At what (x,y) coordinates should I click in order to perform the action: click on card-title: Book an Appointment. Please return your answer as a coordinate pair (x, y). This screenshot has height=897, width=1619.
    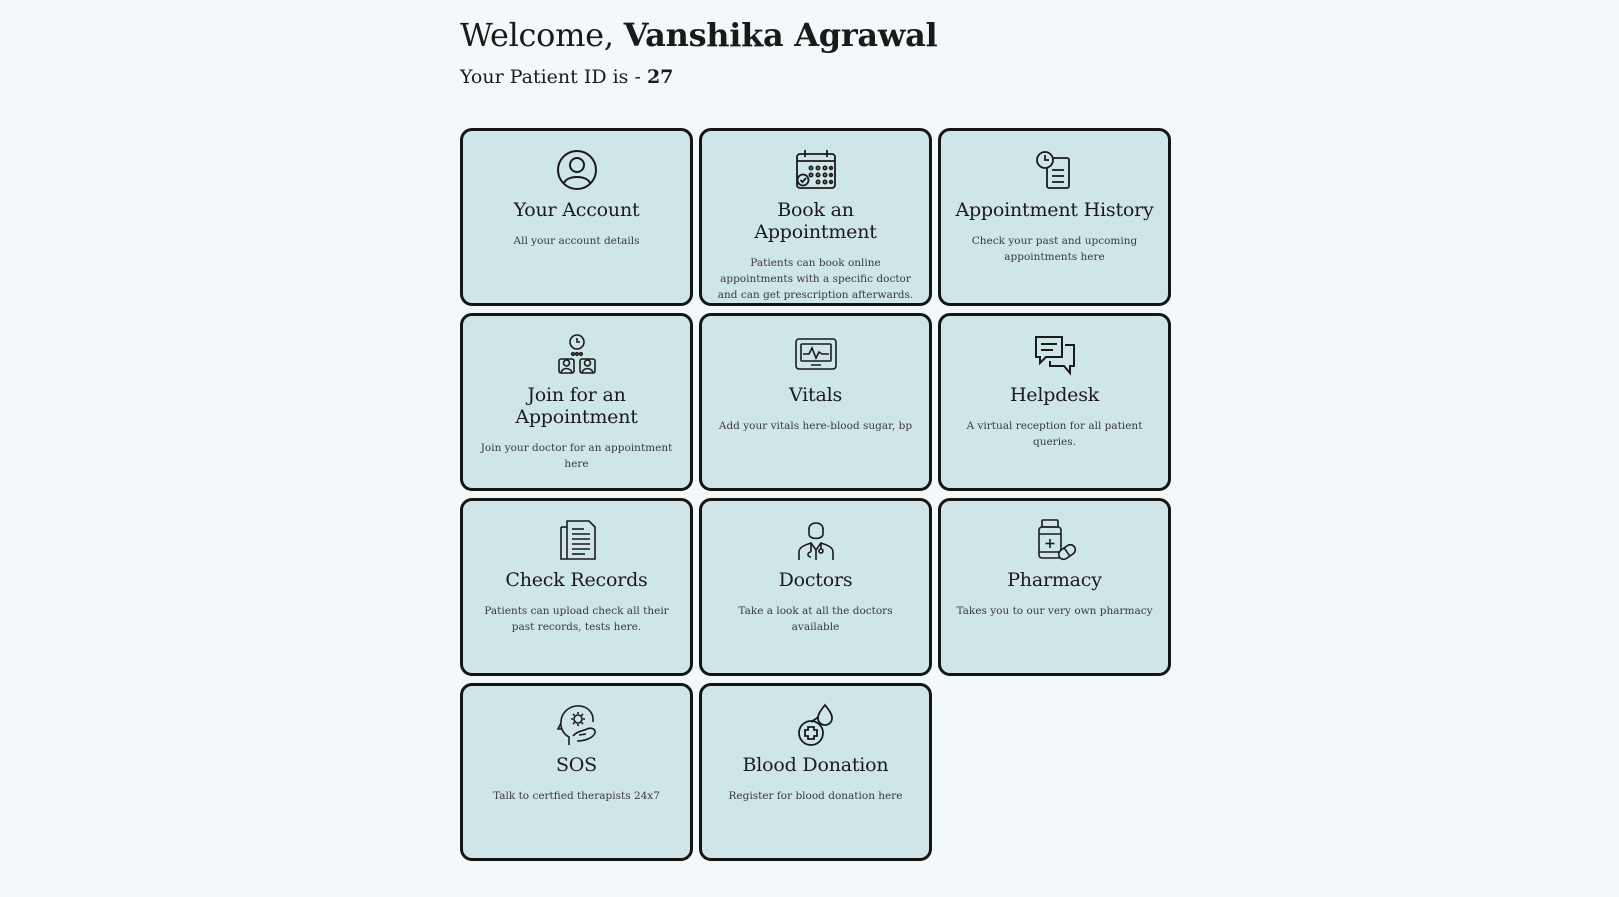
    Looking at the image, I should click on (815, 221).